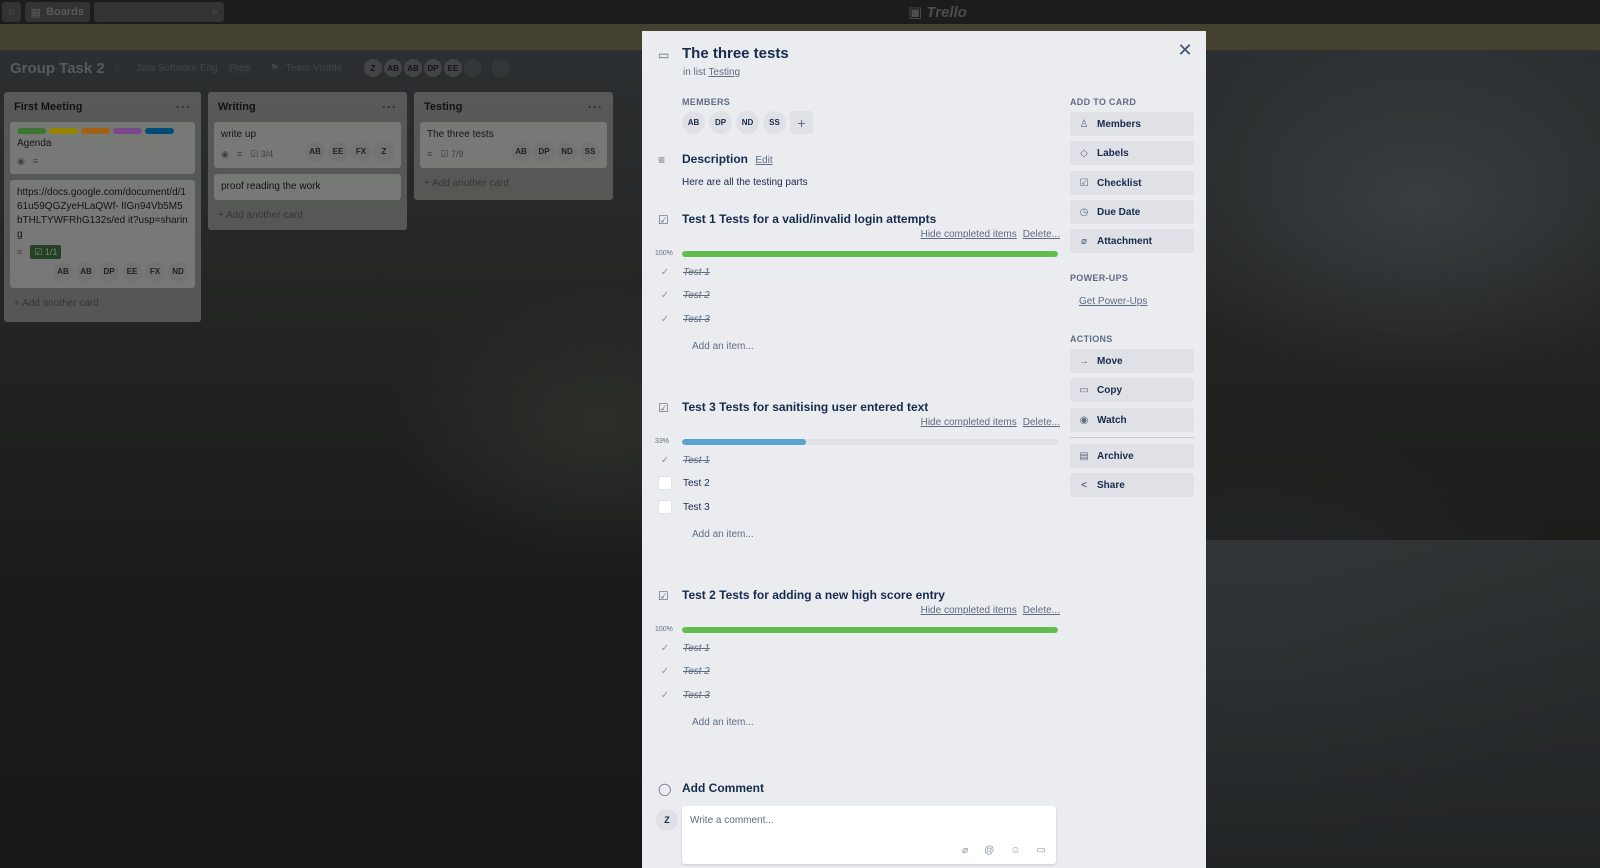  Describe the element at coordinates (1084, 420) in the screenshot. I see `eye-icon: ◉` at that location.